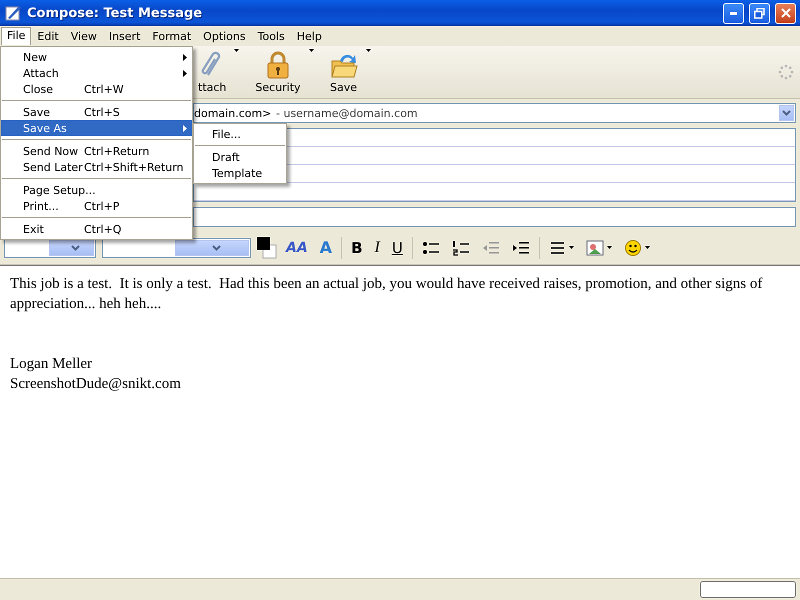  I want to click on toolbar-button: ttach, so click(212, 72).